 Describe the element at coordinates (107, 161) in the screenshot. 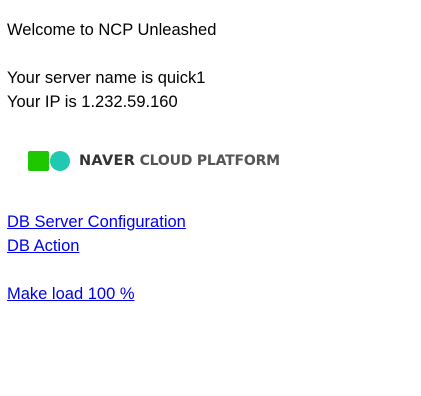

I see `logo-word-naver: NAVER` at that location.